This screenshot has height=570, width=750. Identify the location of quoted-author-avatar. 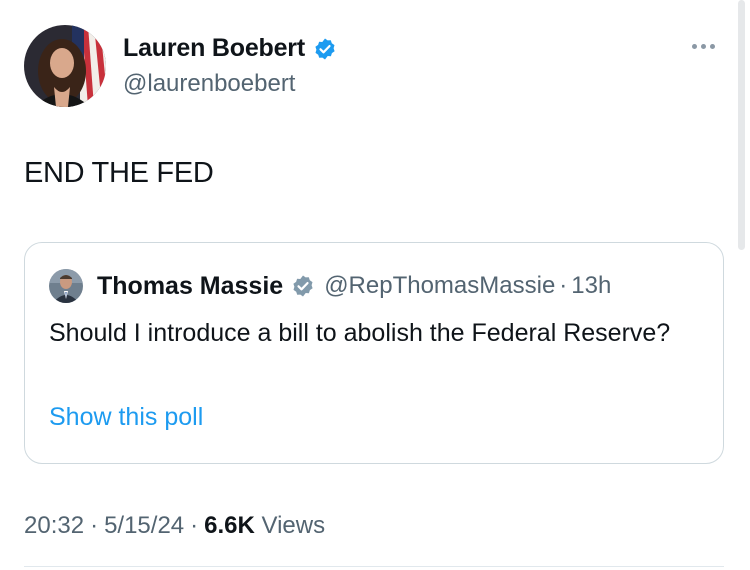
(66, 286).